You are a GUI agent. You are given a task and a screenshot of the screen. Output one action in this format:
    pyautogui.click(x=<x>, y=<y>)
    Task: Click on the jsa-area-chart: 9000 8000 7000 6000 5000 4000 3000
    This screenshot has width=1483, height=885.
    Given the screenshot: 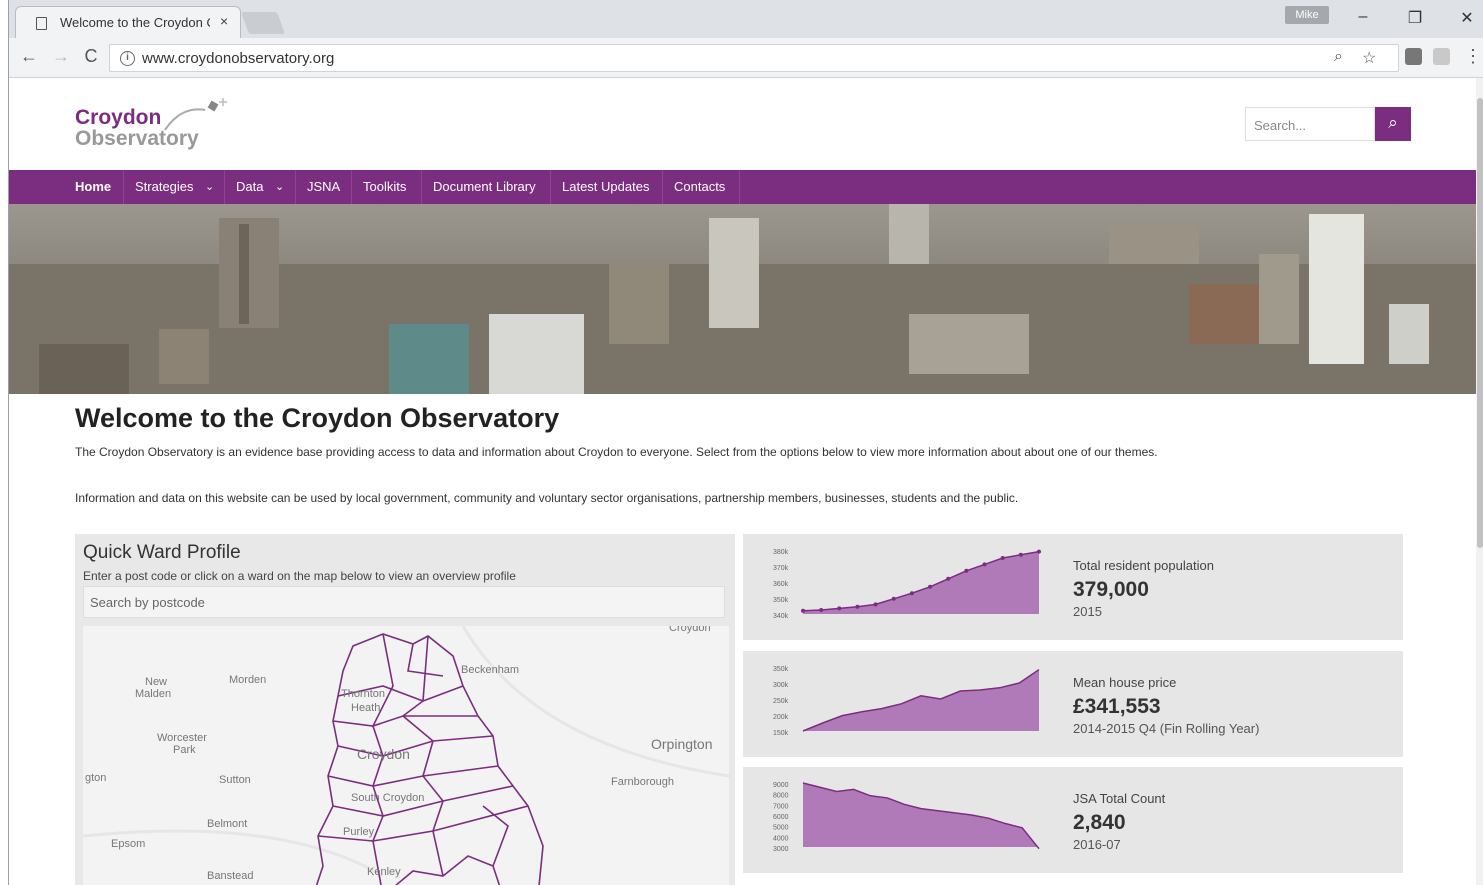 What is the action you would take?
    pyautogui.click(x=906, y=817)
    